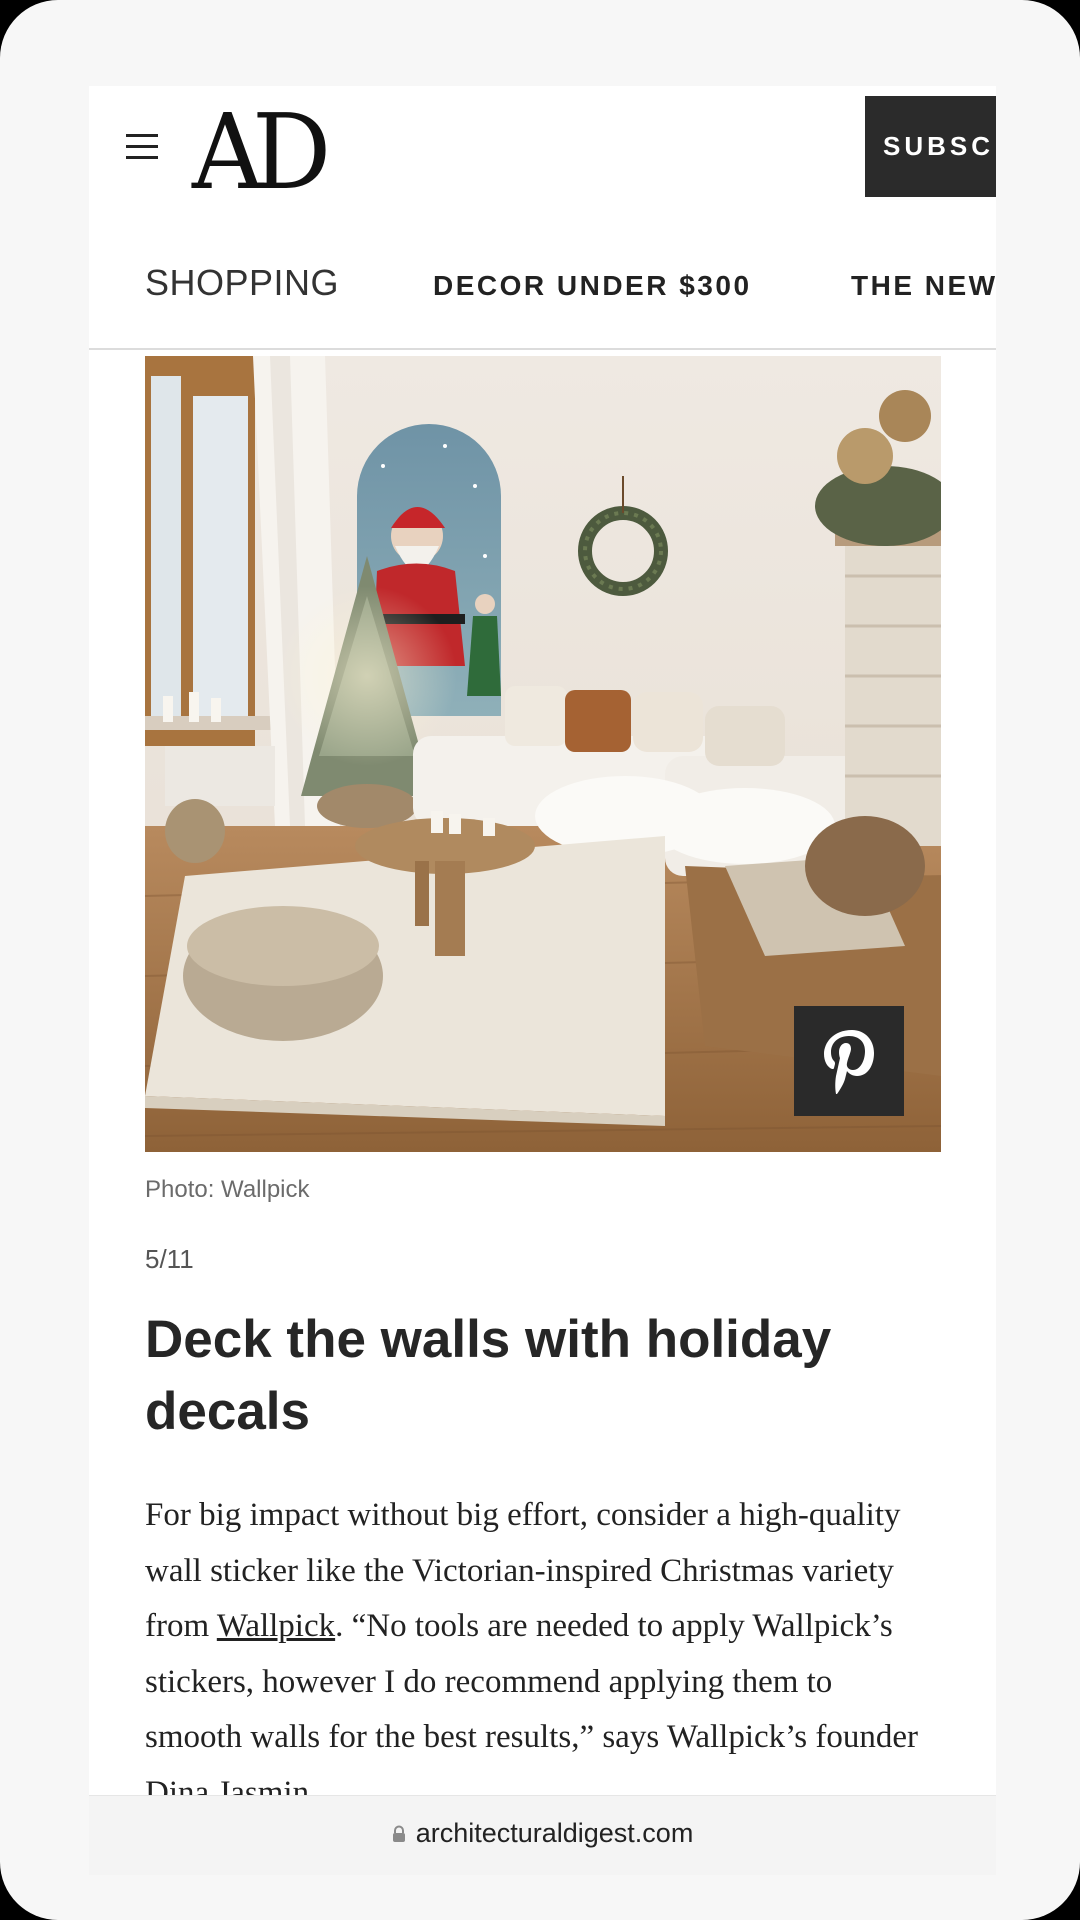 The width and height of the screenshot is (1080, 1920). Describe the element at coordinates (923, 286) in the screenshot. I see `nav-item-the-new: THE NEW` at that location.